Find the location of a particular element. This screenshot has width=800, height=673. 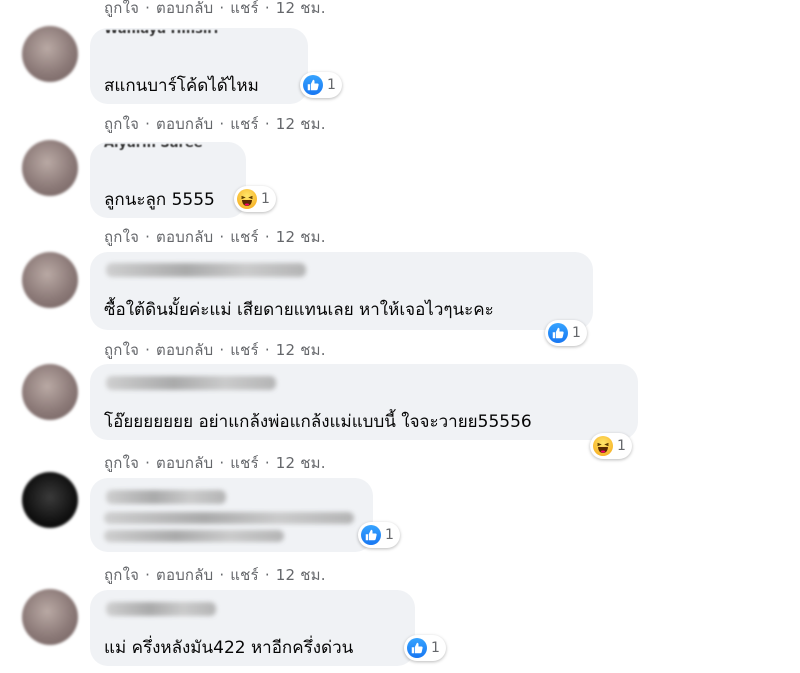

comment-bubble: Wanlaya Hinsiri สแกนบาร์โค้ดได้ไหม is located at coordinates (199, 66).